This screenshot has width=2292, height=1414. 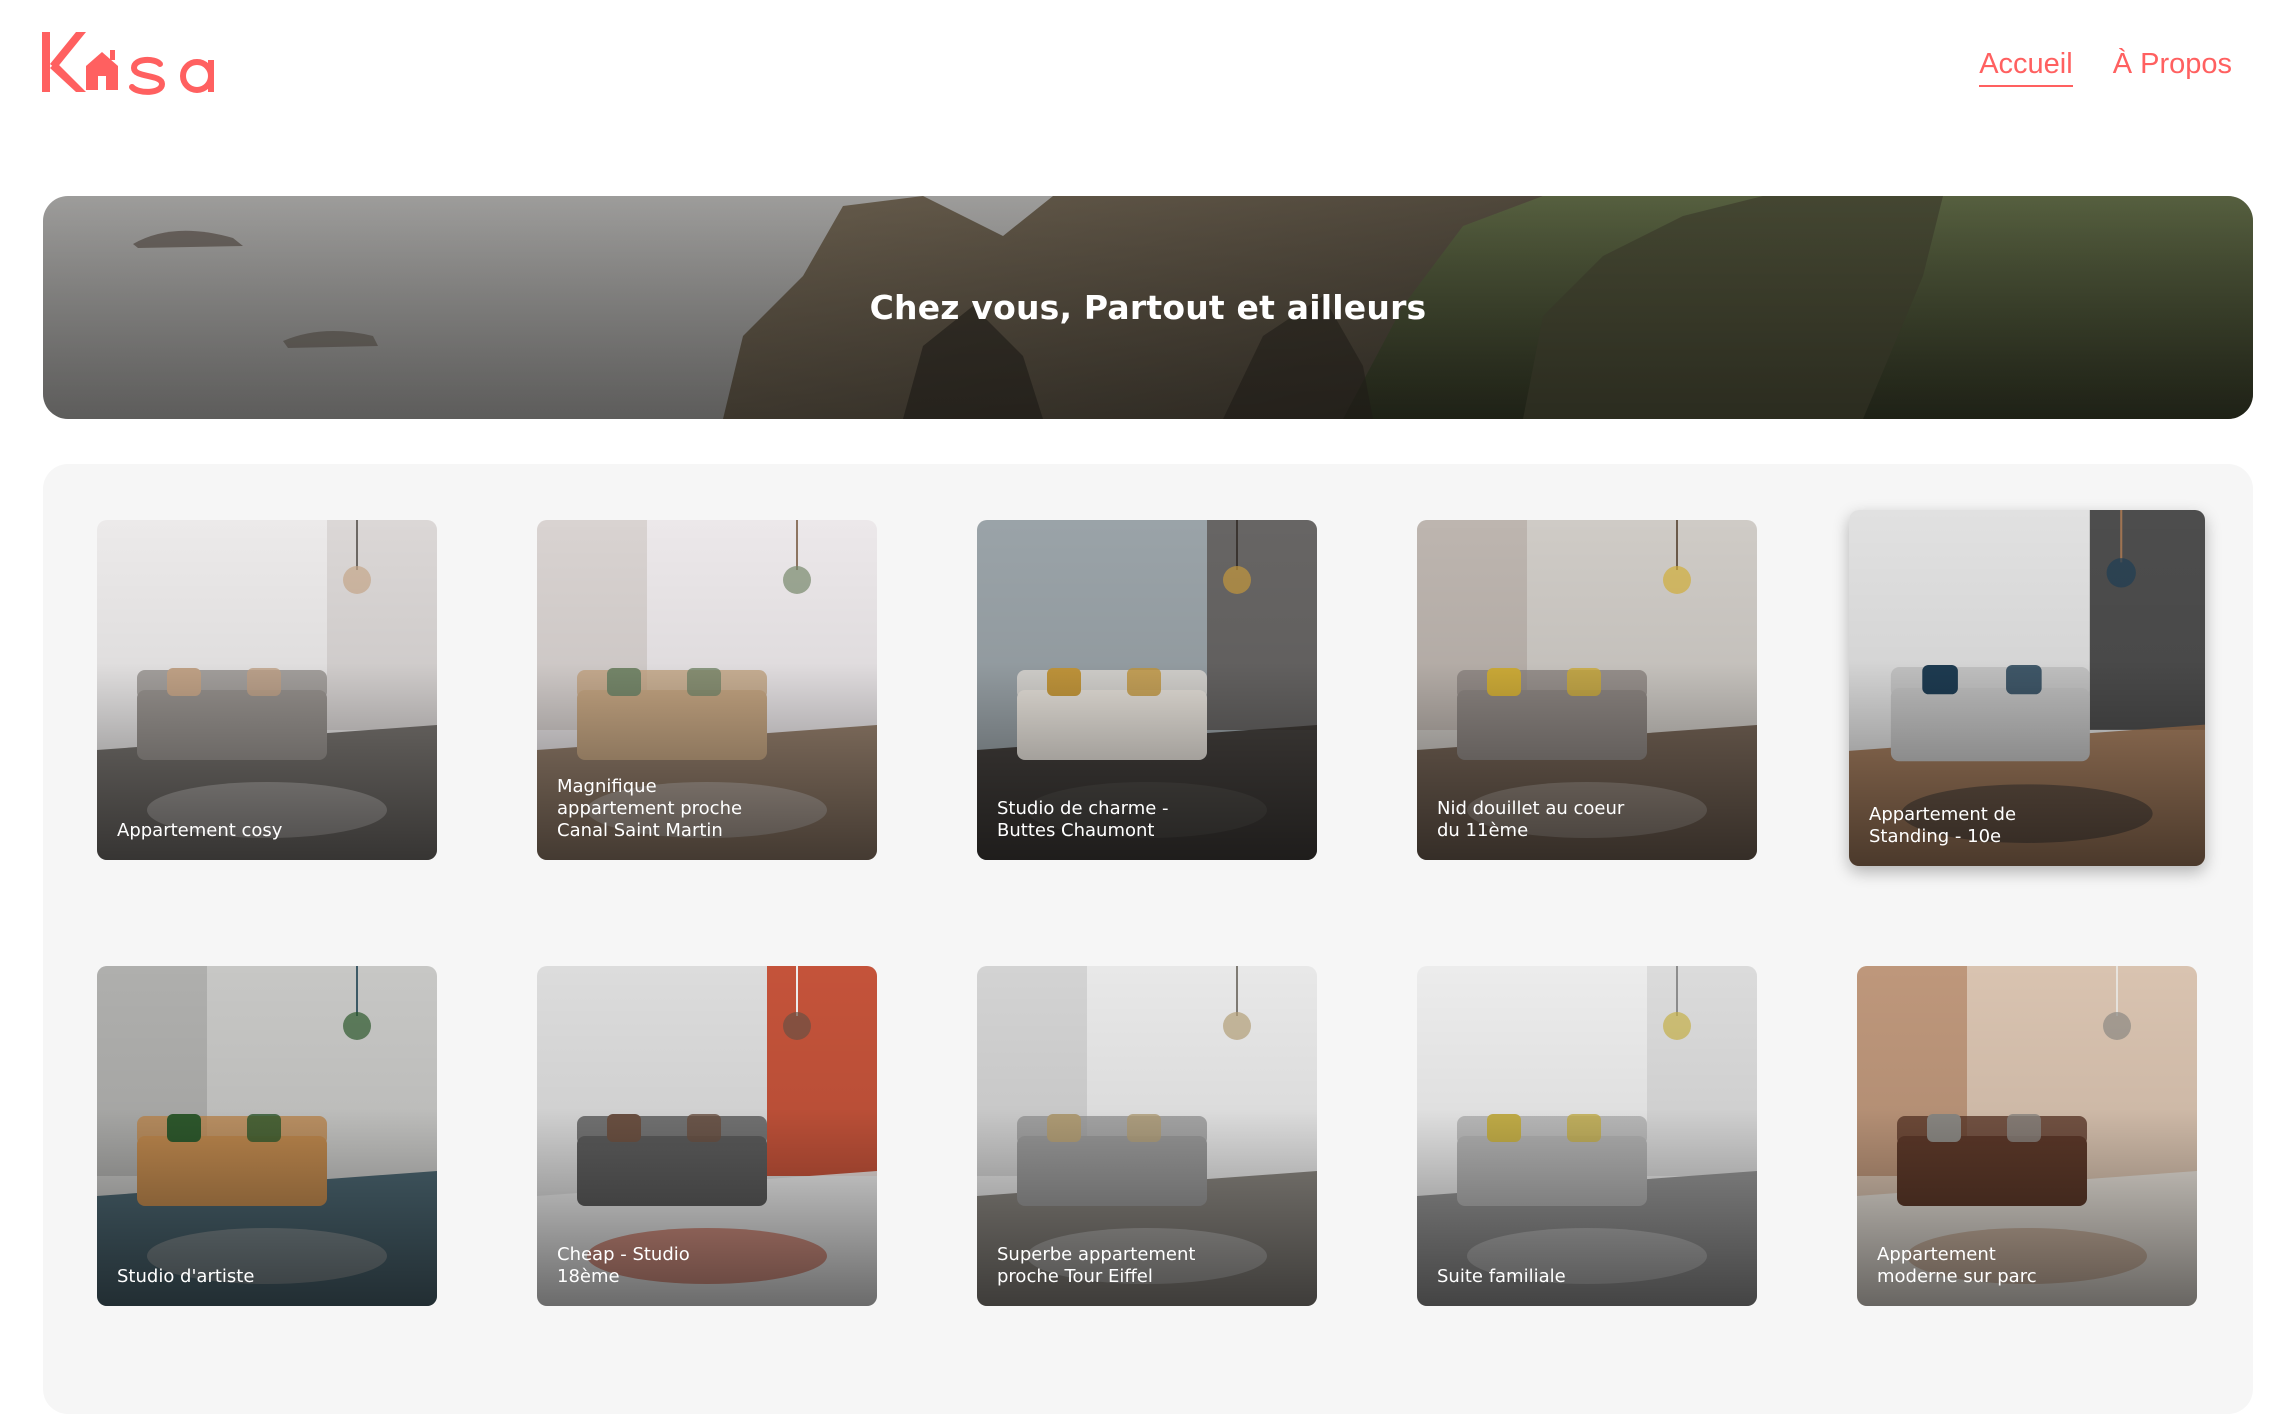 I want to click on listing-title: Suite familiale, so click(x=1501, y=1276).